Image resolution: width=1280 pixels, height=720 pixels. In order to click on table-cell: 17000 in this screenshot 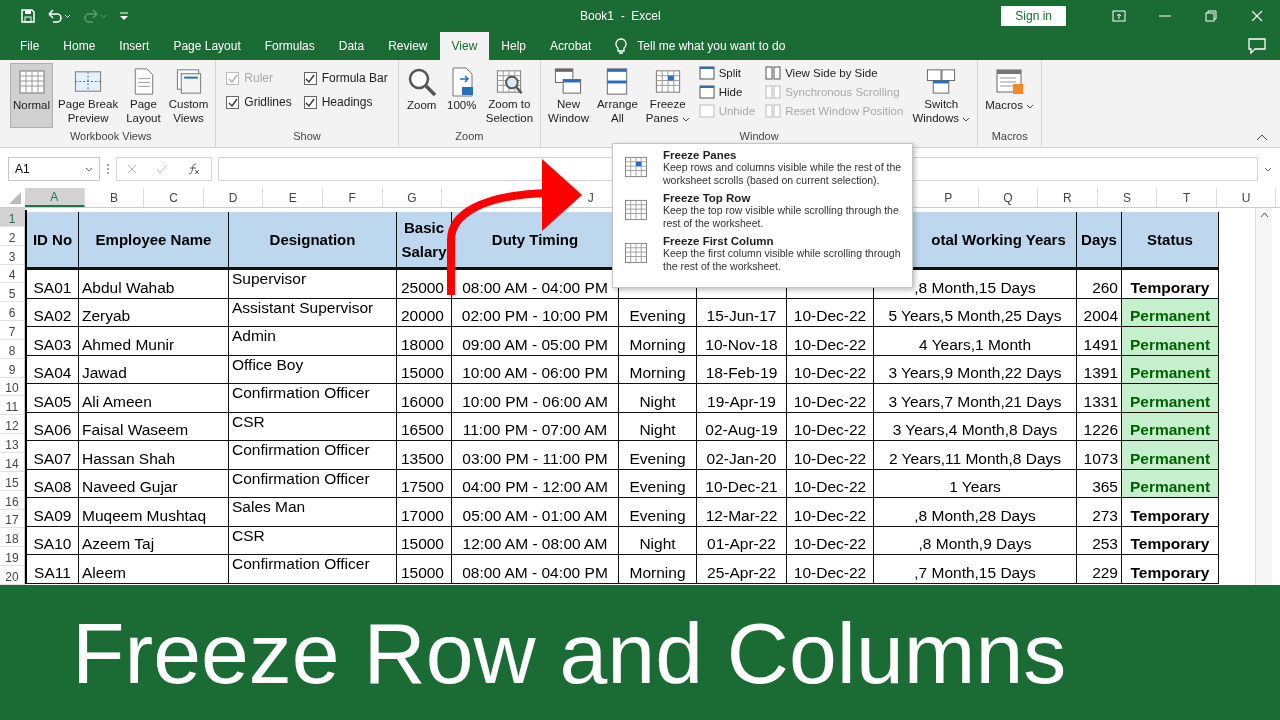, I will do `click(424, 512)`.